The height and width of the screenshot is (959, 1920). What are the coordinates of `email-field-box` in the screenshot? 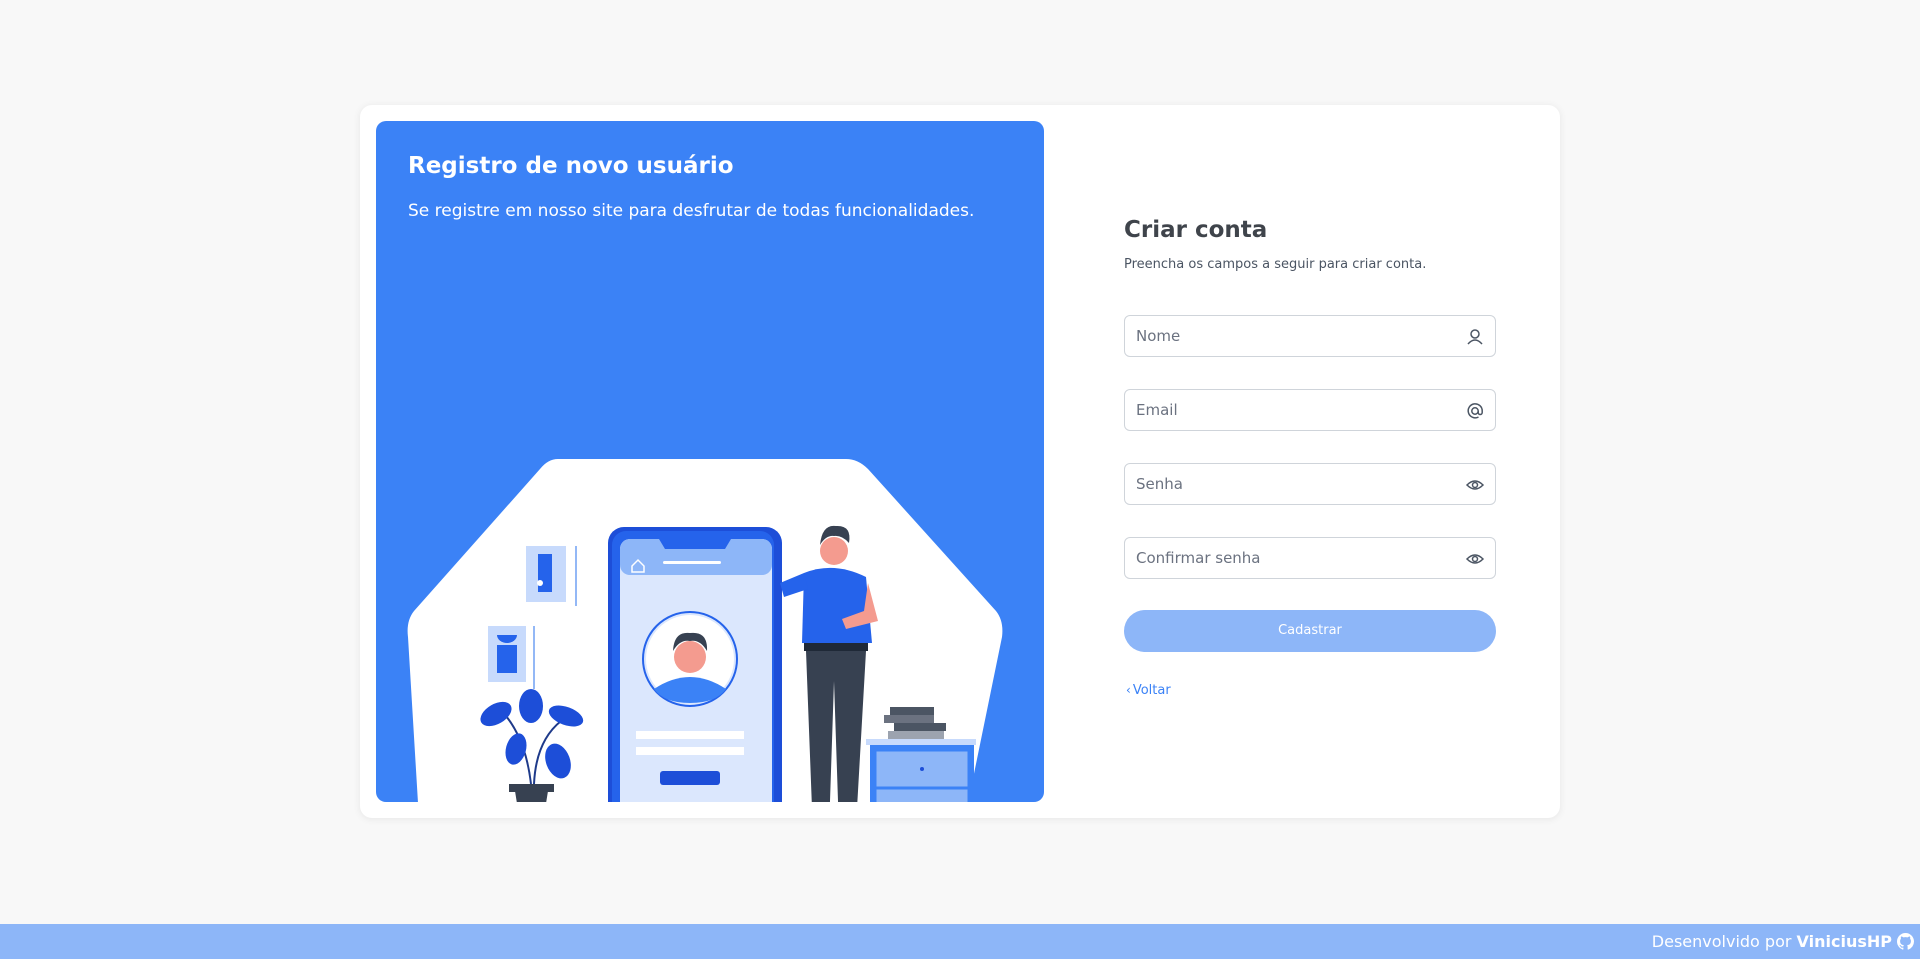 It's located at (1310, 410).